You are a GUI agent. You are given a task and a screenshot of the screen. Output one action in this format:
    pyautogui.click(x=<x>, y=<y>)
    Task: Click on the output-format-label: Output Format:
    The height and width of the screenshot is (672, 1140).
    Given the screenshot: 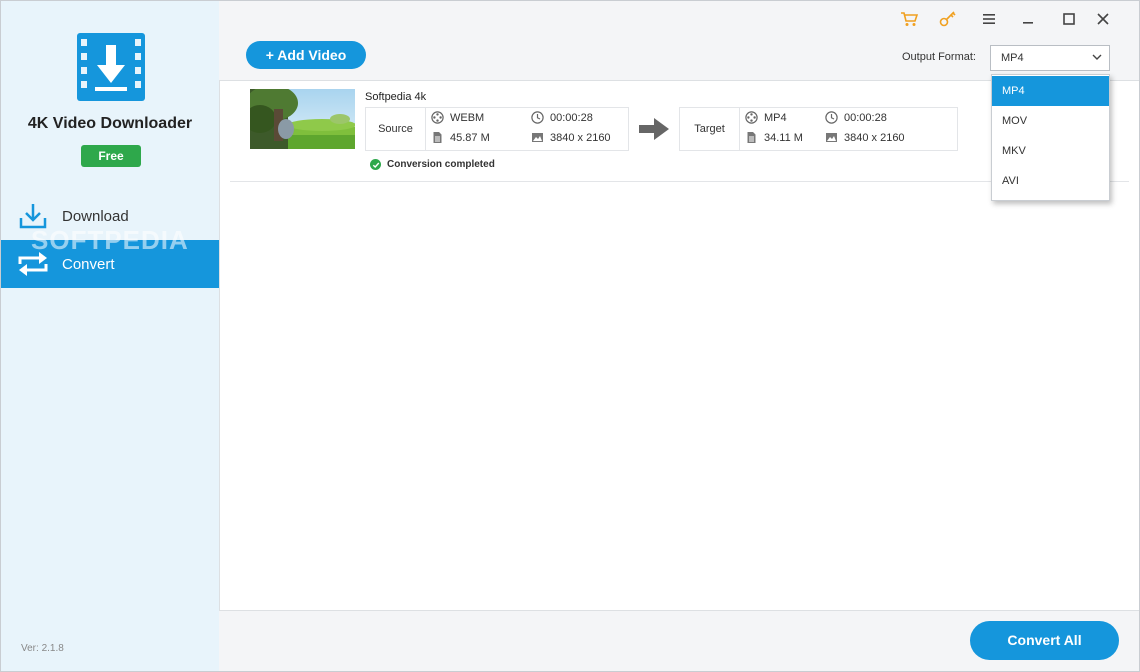 What is the action you would take?
    pyautogui.click(x=939, y=57)
    